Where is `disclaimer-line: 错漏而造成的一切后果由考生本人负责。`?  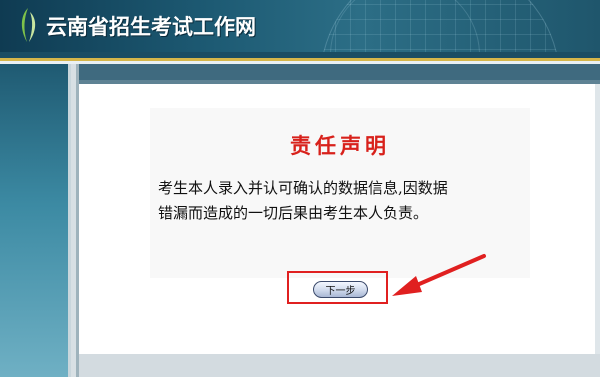 disclaimer-line: 错漏而造成的一切后果由考生本人负责。 is located at coordinates (293, 213).